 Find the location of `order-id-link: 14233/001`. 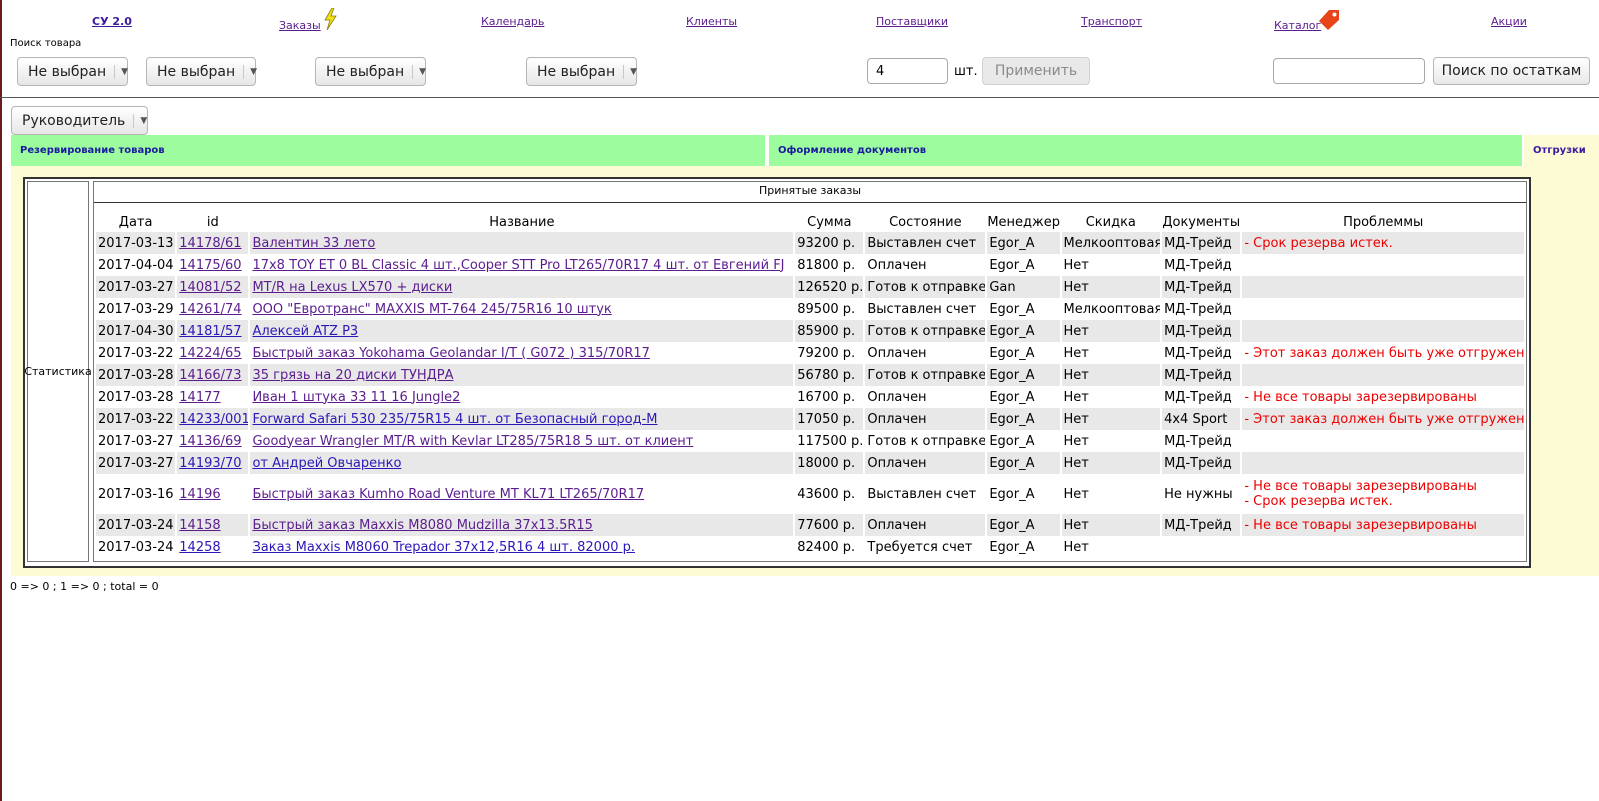

order-id-link: 14233/001 is located at coordinates (213, 419).